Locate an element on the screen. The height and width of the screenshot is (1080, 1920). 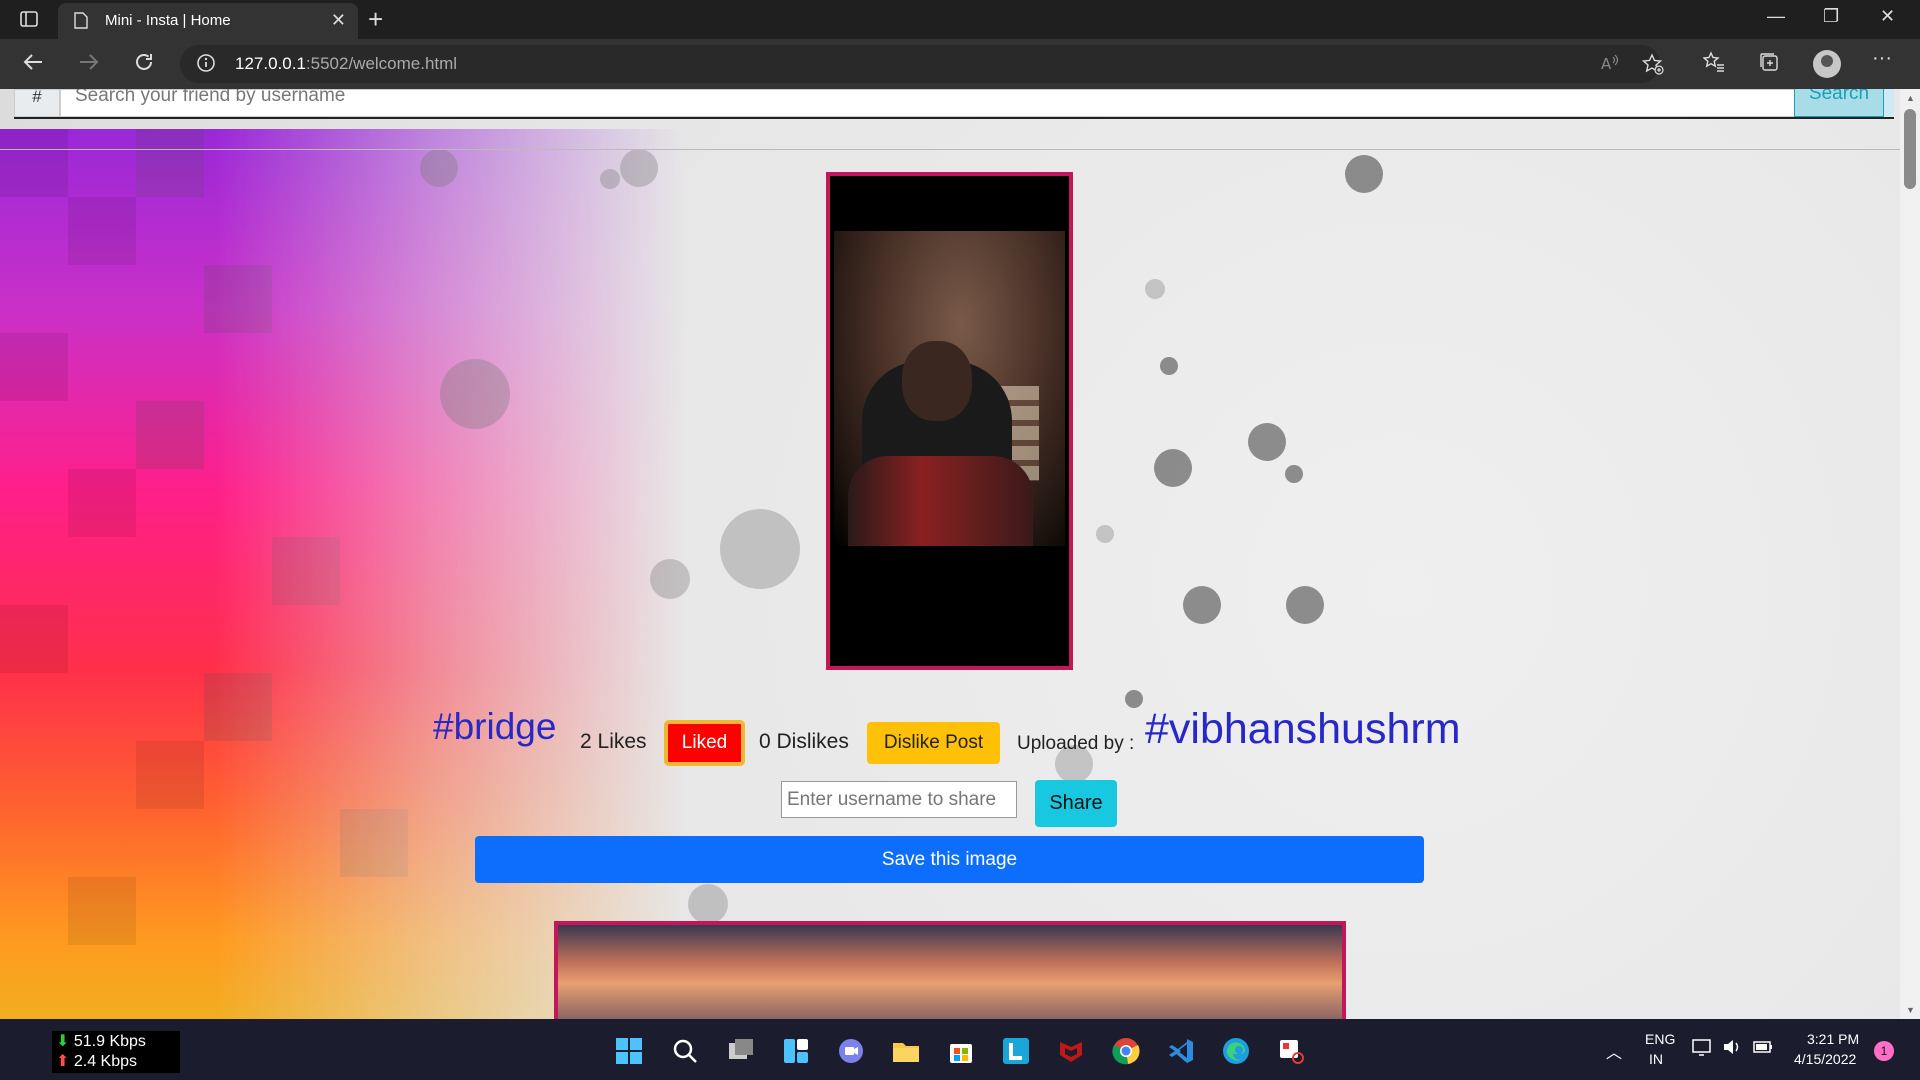
uploader-username: #vibhanshushrm is located at coordinates (1303, 729).